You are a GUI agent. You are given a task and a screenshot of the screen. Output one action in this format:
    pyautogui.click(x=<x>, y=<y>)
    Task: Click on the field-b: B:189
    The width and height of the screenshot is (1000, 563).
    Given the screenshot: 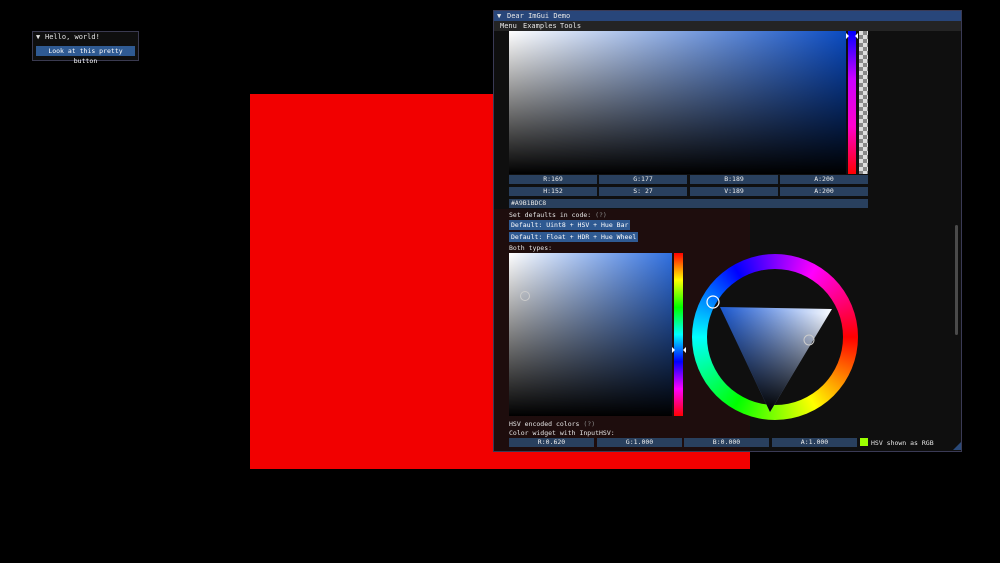 What is the action you would take?
    pyautogui.click(x=734, y=179)
    